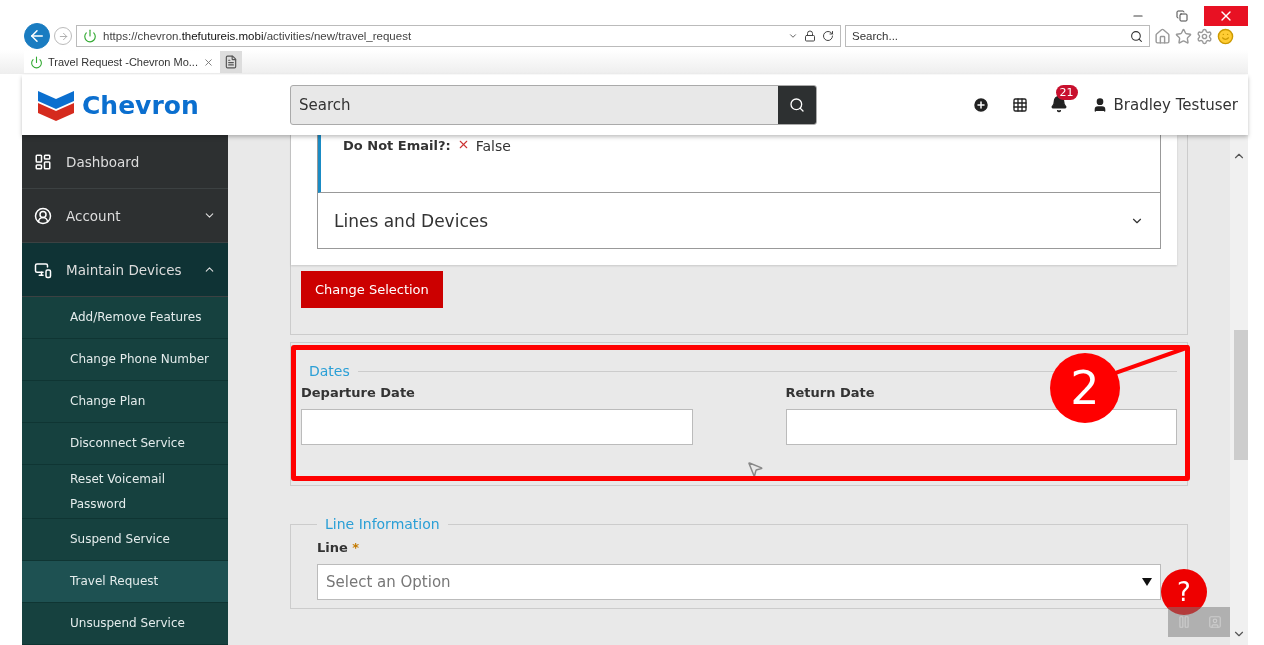  What do you see at coordinates (125, 162) in the screenshot?
I see `sidebar-item: Dashboard` at bounding box center [125, 162].